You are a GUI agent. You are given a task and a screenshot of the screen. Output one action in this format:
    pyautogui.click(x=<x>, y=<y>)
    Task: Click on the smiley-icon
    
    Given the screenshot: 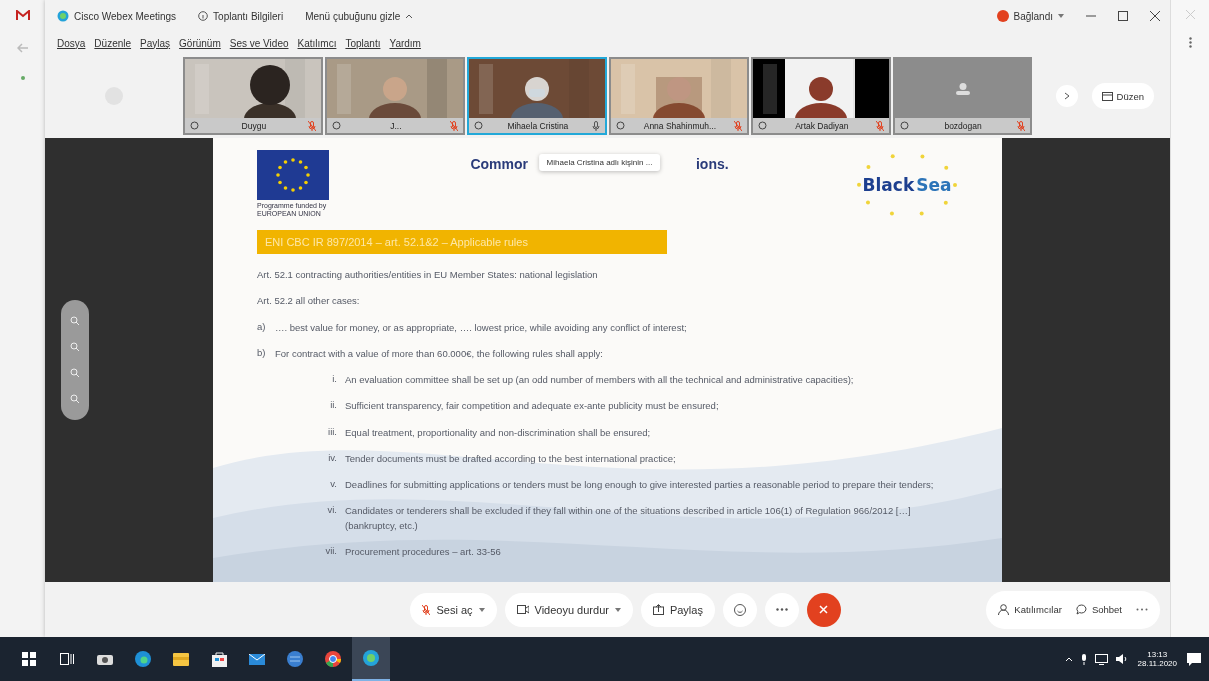 What is the action you would take?
    pyautogui.click(x=739, y=609)
    